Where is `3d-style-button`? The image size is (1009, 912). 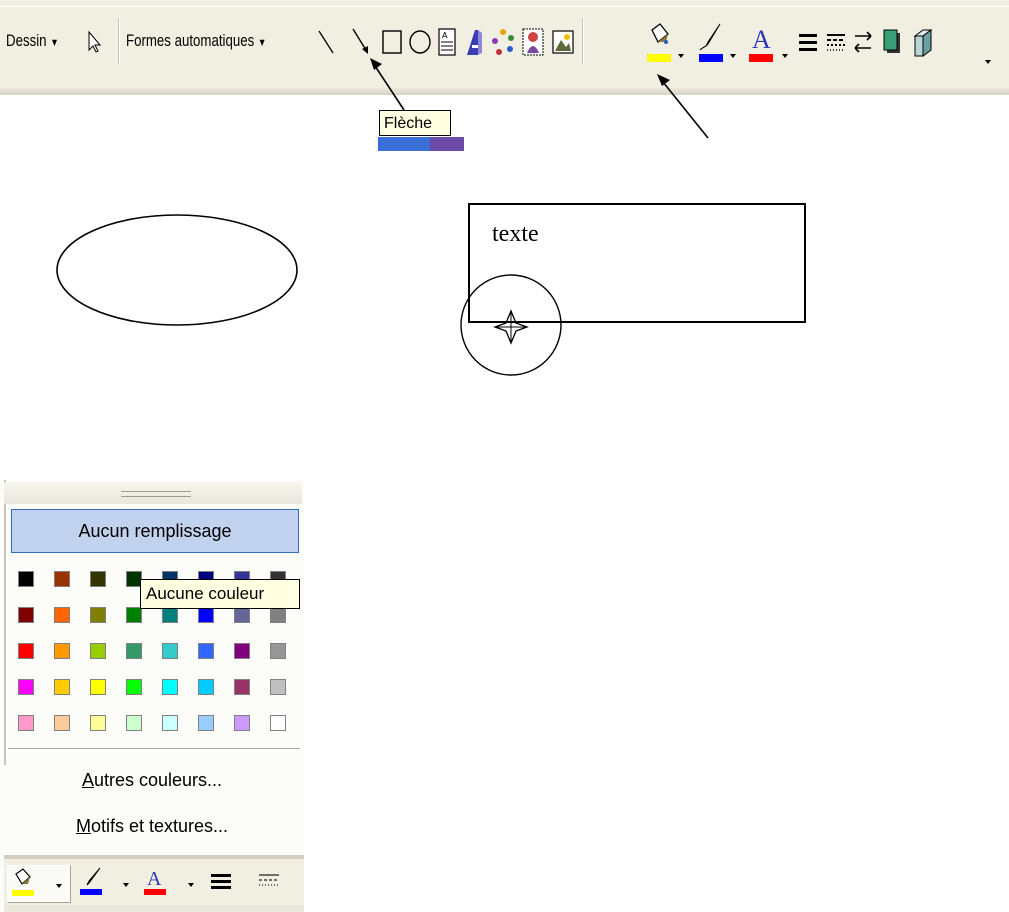
3d-style-button is located at coordinates (923, 42).